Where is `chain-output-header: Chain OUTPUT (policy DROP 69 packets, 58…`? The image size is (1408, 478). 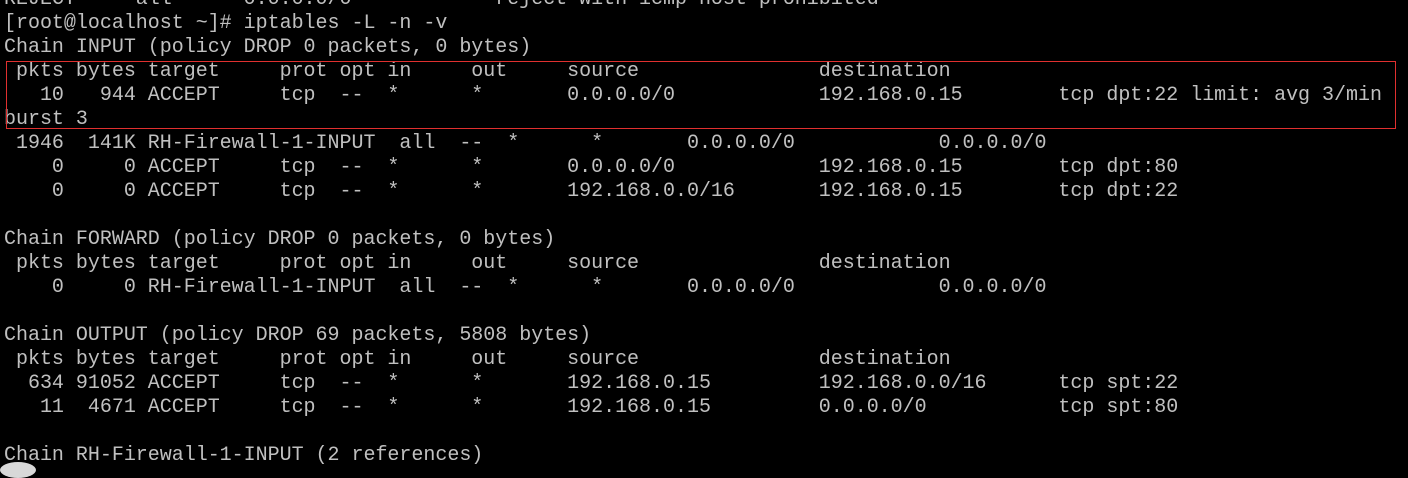 chain-output-header: Chain OUTPUT (policy DROP 69 packets, 58… is located at coordinates (298, 335).